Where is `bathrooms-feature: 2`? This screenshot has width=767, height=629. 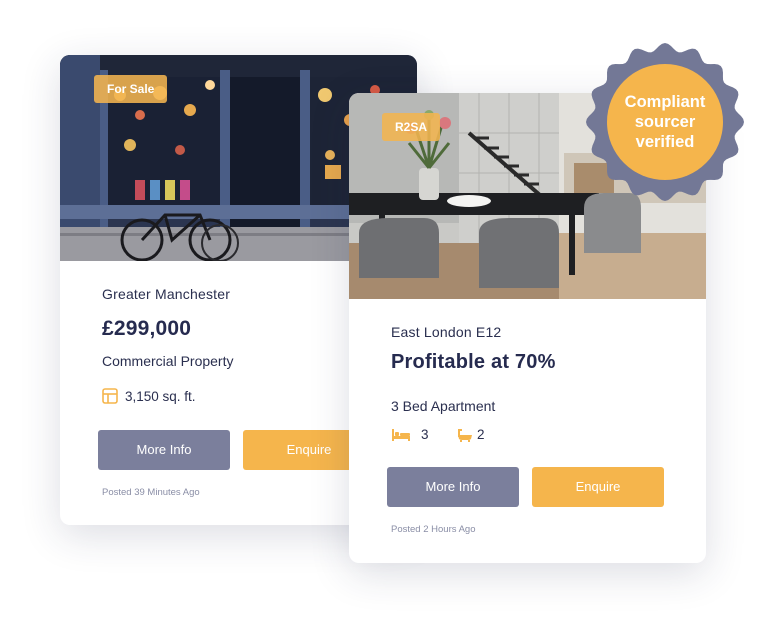 bathrooms-feature: 2 is located at coordinates (471, 434).